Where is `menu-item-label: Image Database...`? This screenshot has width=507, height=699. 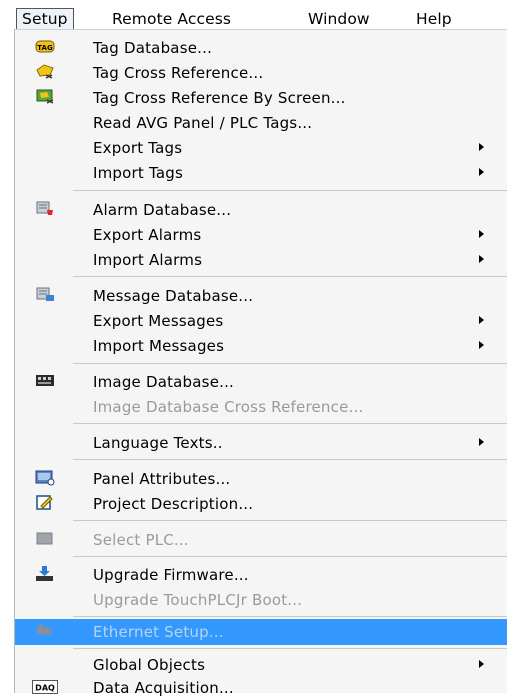 menu-item-label: Image Database... is located at coordinates (164, 382).